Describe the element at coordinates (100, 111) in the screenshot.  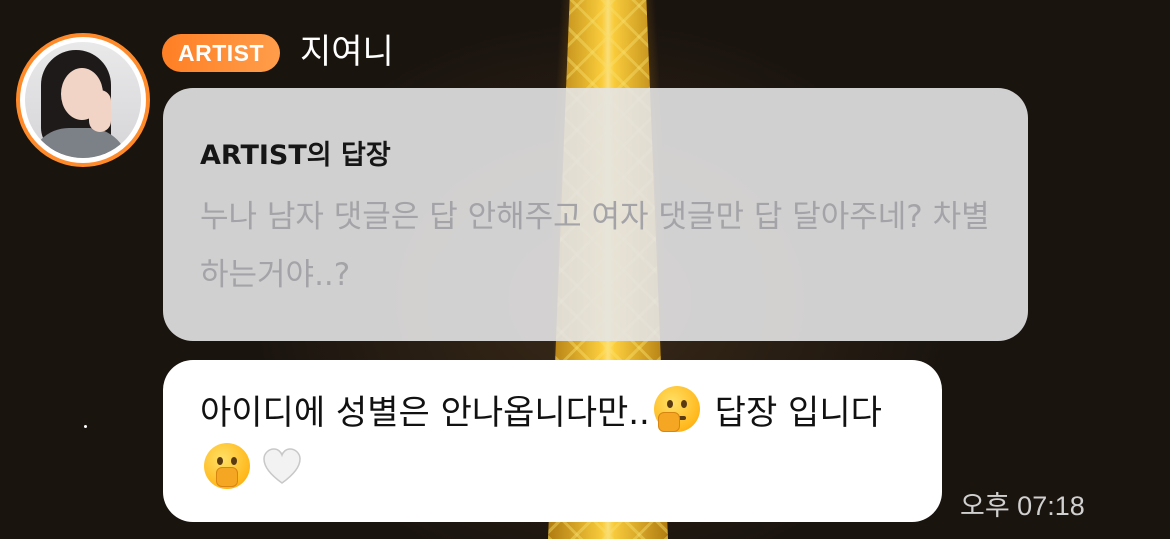
I see `avatar-hand` at that location.